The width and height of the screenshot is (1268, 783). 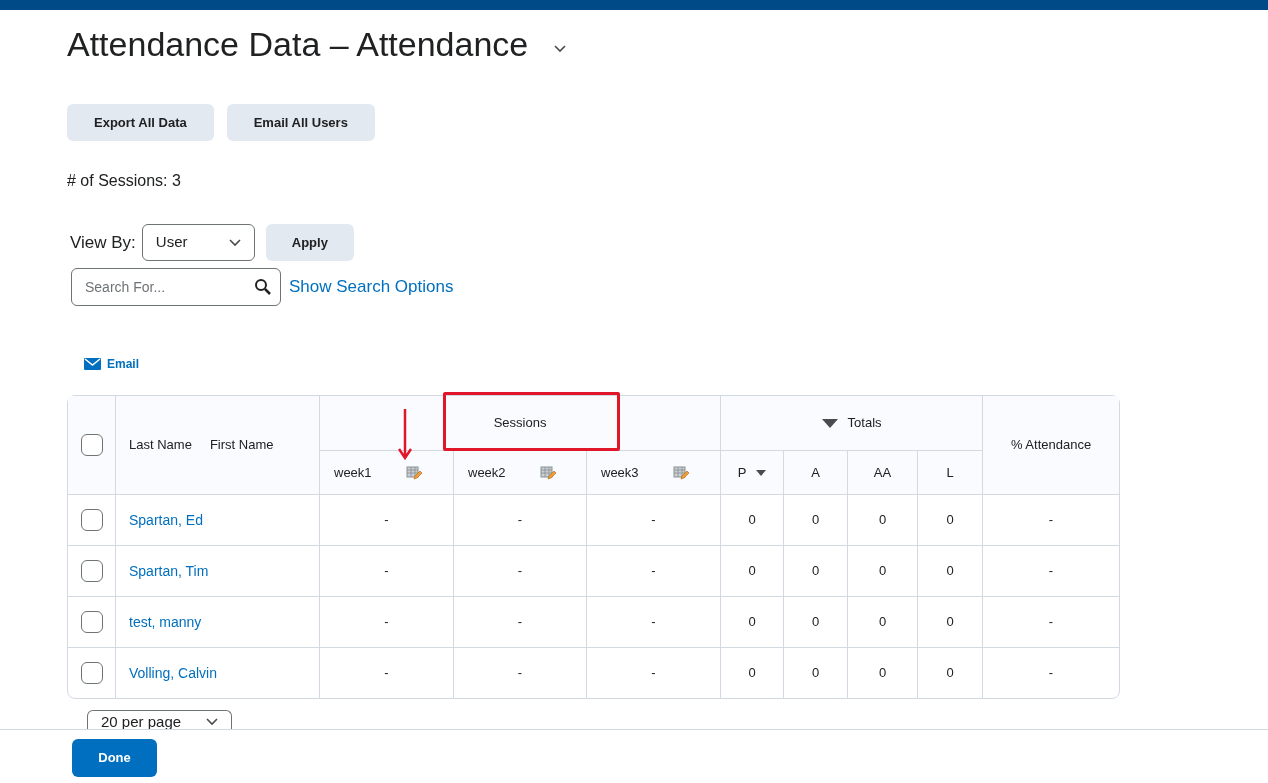 What do you see at coordinates (309, 242) in the screenshot?
I see `apply-button: Apply` at bounding box center [309, 242].